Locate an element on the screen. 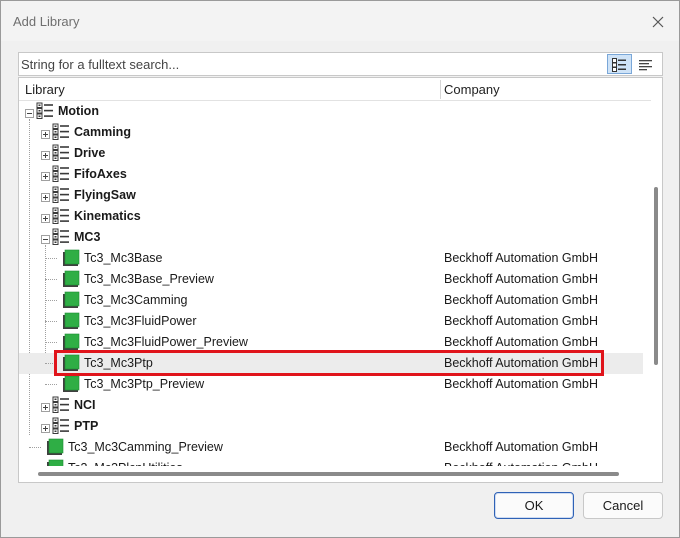  close-button is located at coordinates (658, 22).